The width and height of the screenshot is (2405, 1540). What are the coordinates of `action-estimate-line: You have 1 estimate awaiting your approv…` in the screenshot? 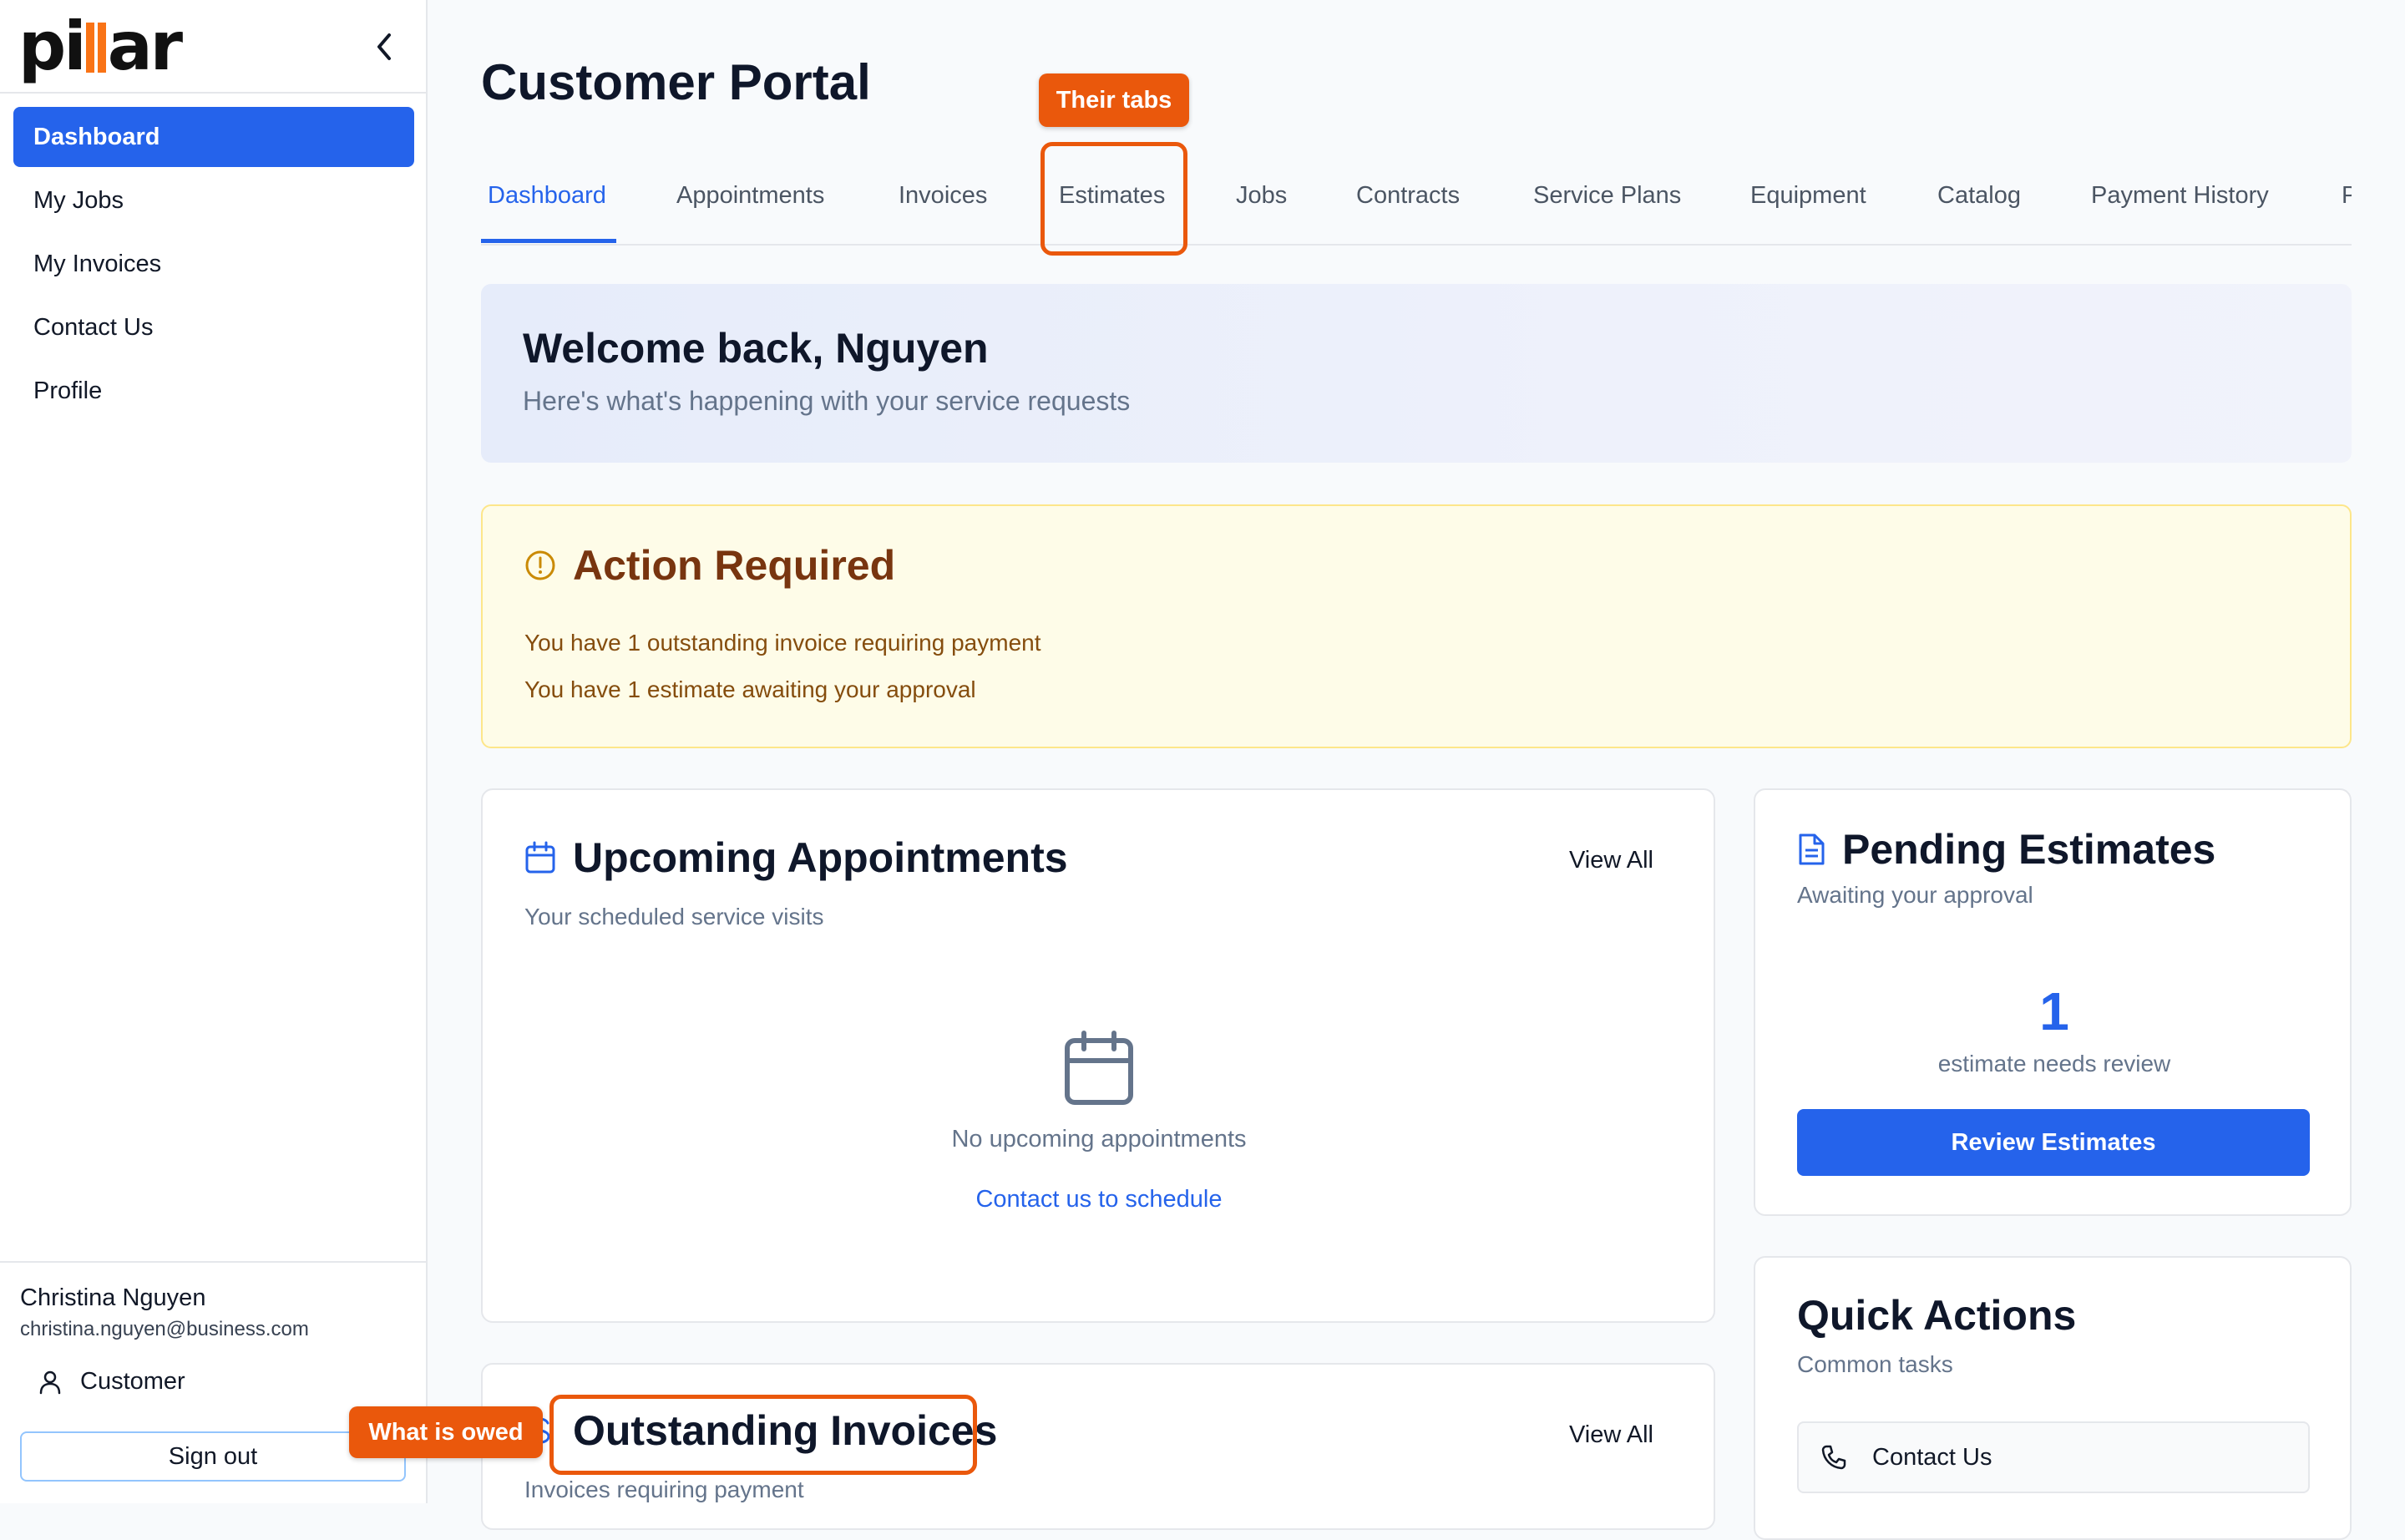 It's located at (750, 689).